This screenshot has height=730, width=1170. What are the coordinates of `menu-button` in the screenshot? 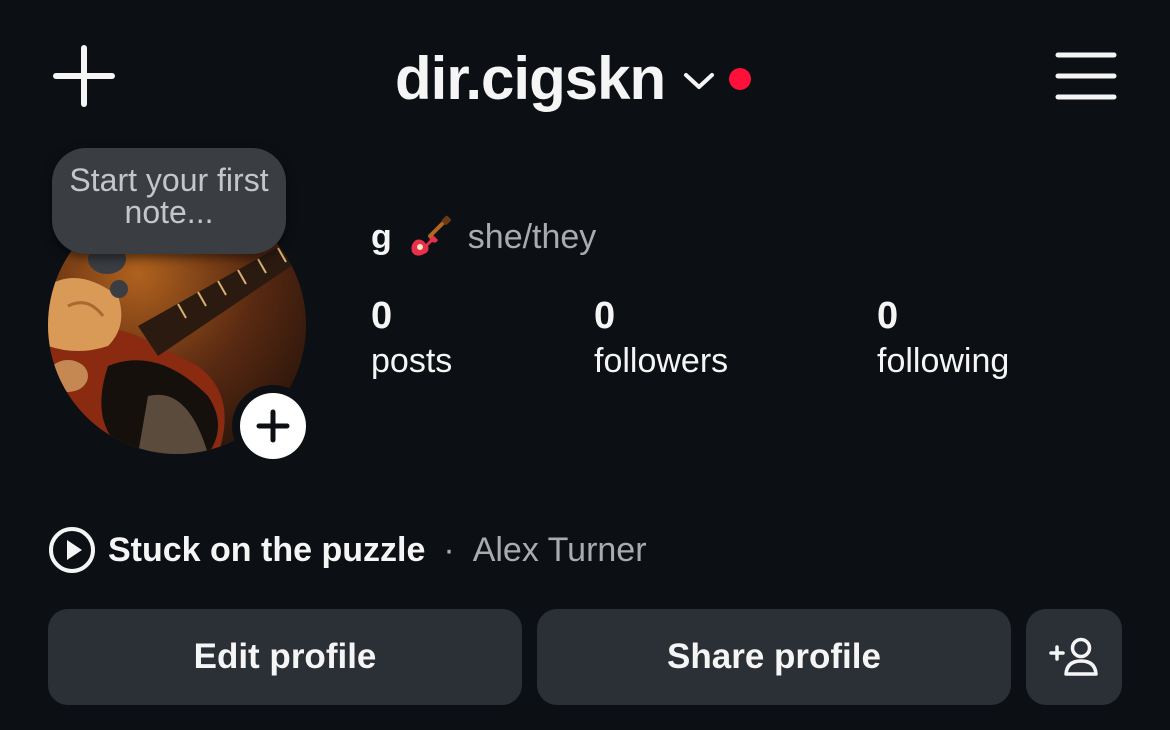 It's located at (1086, 76).